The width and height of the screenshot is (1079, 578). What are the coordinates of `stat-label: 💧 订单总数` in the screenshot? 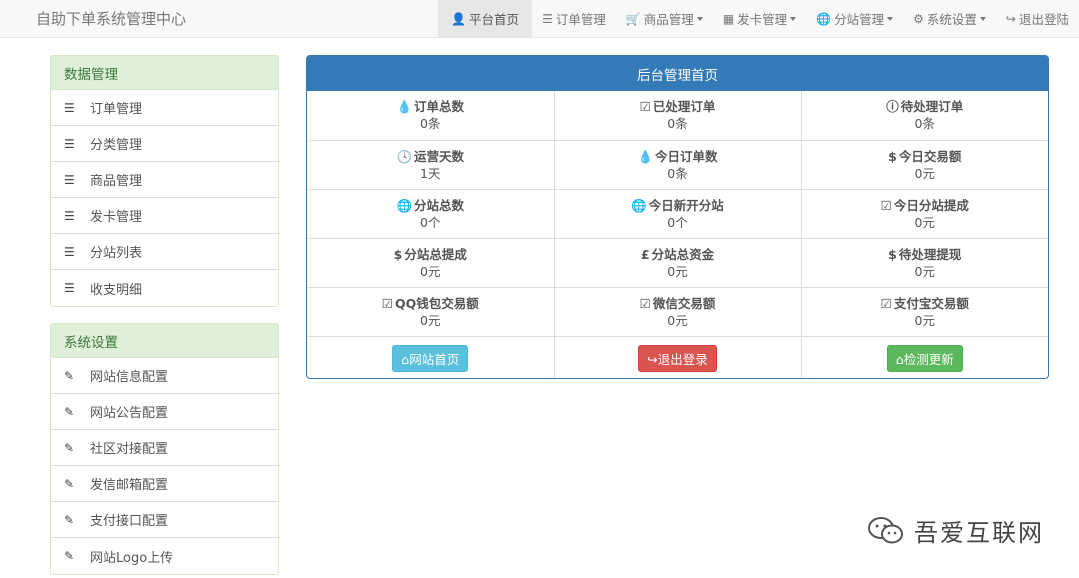 It's located at (430, 106).